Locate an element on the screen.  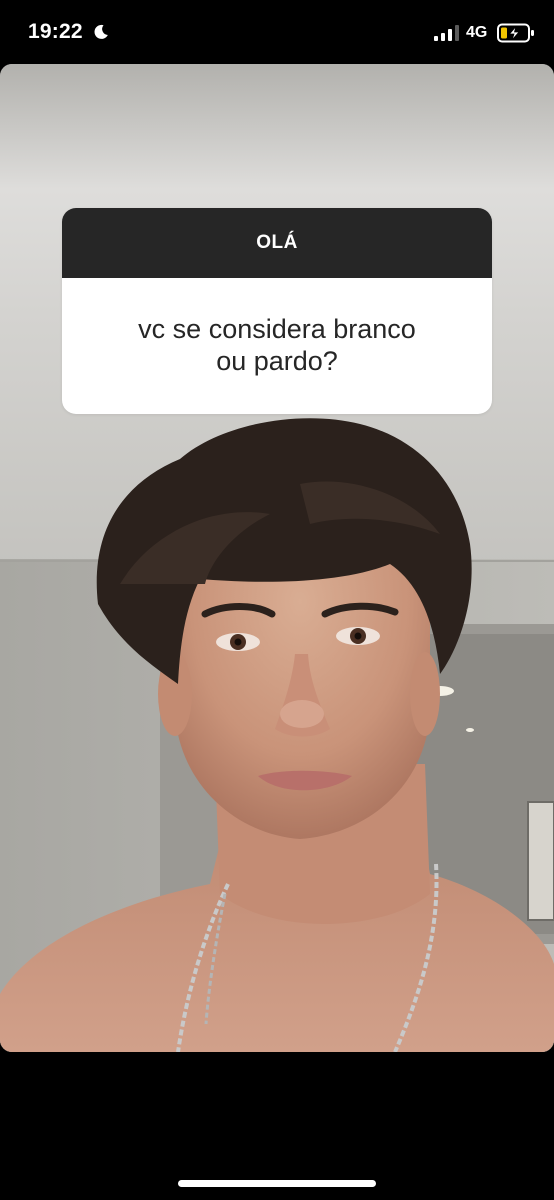
moon-icon is located at coordinates (101, 31).